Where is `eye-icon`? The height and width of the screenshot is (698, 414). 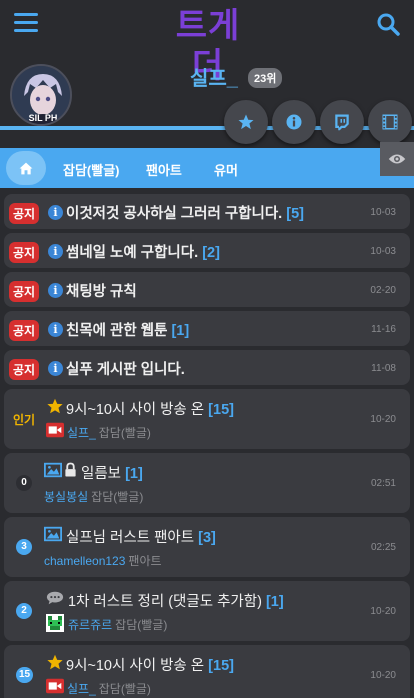 eye-icon is located at coordinates (397, 159).